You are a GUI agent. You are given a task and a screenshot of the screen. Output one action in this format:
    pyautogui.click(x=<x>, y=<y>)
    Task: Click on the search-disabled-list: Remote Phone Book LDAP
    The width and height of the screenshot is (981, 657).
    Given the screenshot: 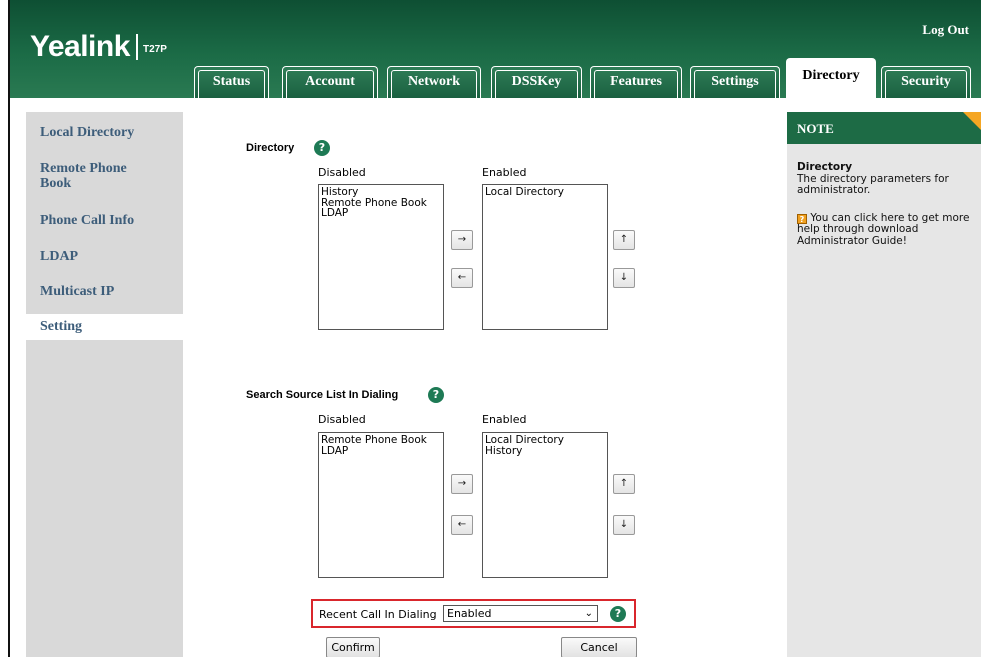 What is the action you would take?
    pyautogui.click(x=381, y=505)
    